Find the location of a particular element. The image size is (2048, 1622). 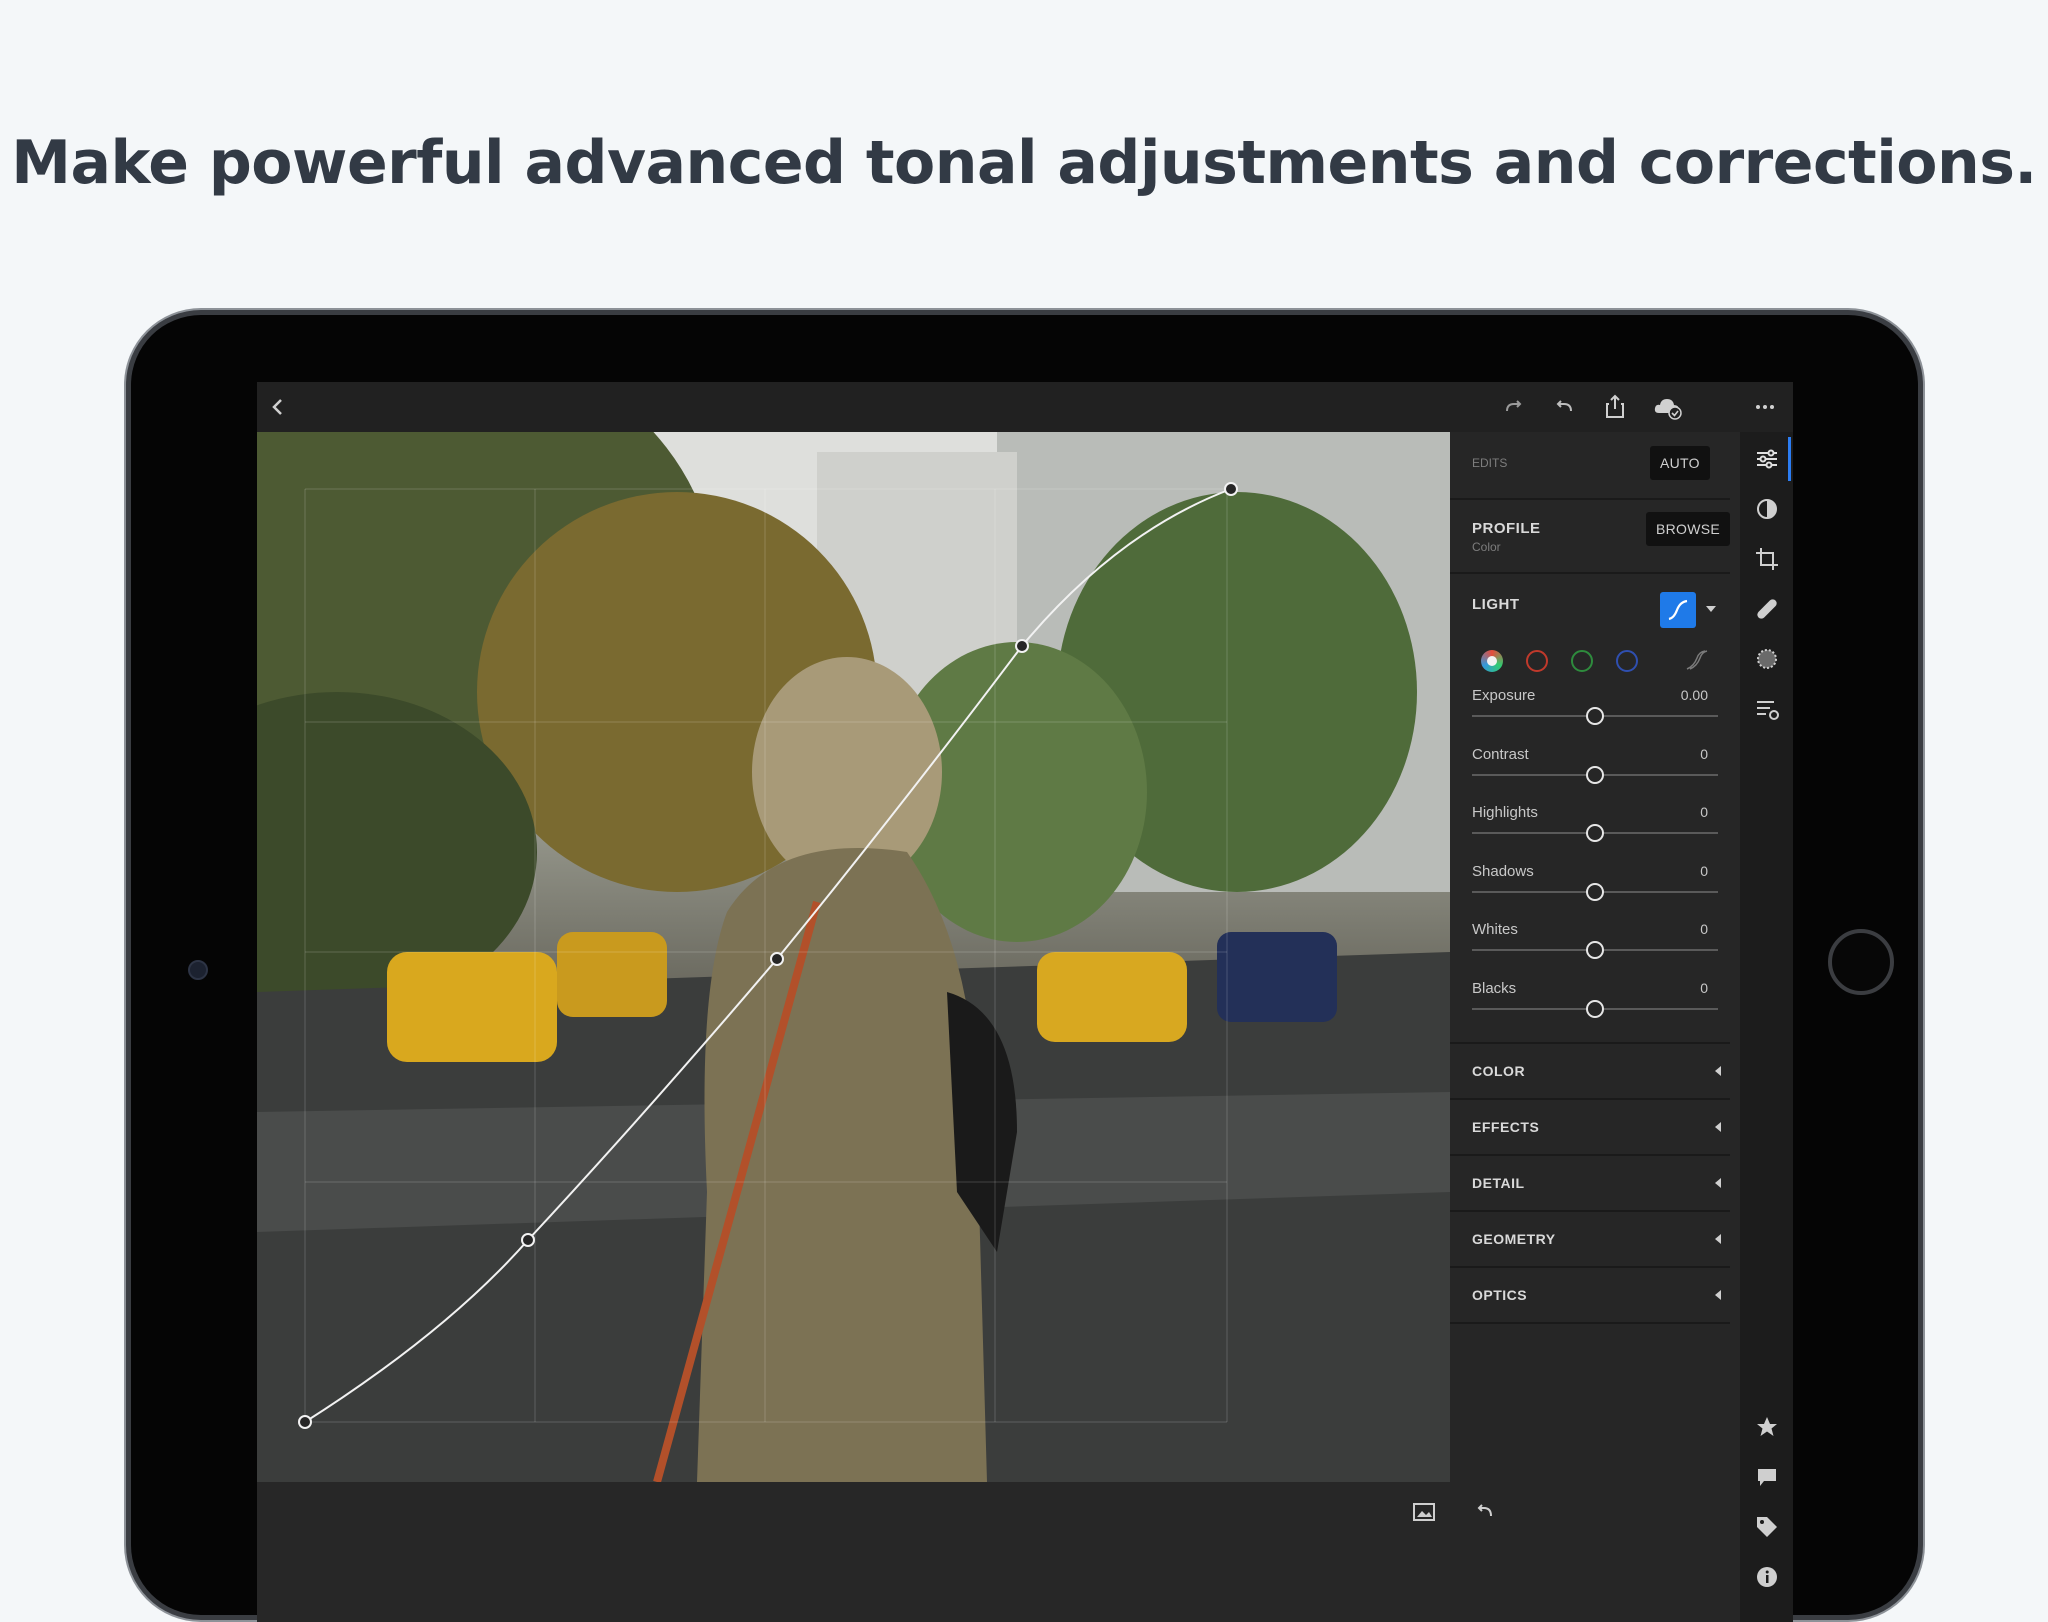

slider-label-whites: Whites is located at coordinates (1495, 929).